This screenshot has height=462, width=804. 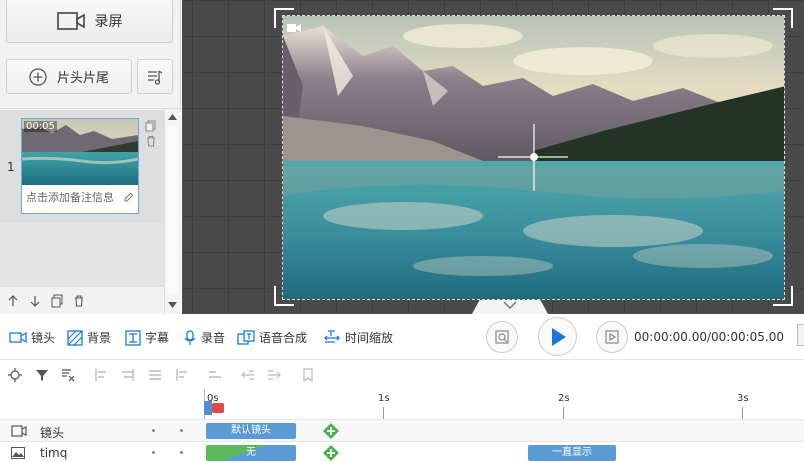 I want to click on scene-list-actions, so click(x=82, y=300).